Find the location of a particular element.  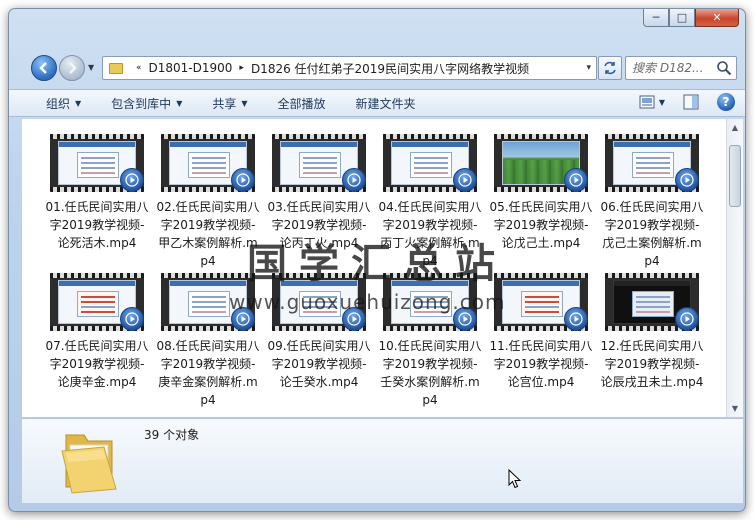

file-item: 11.任氏民间实用八字2019教学视频-论宫位.mp4 is located at coordinates (541, 332).